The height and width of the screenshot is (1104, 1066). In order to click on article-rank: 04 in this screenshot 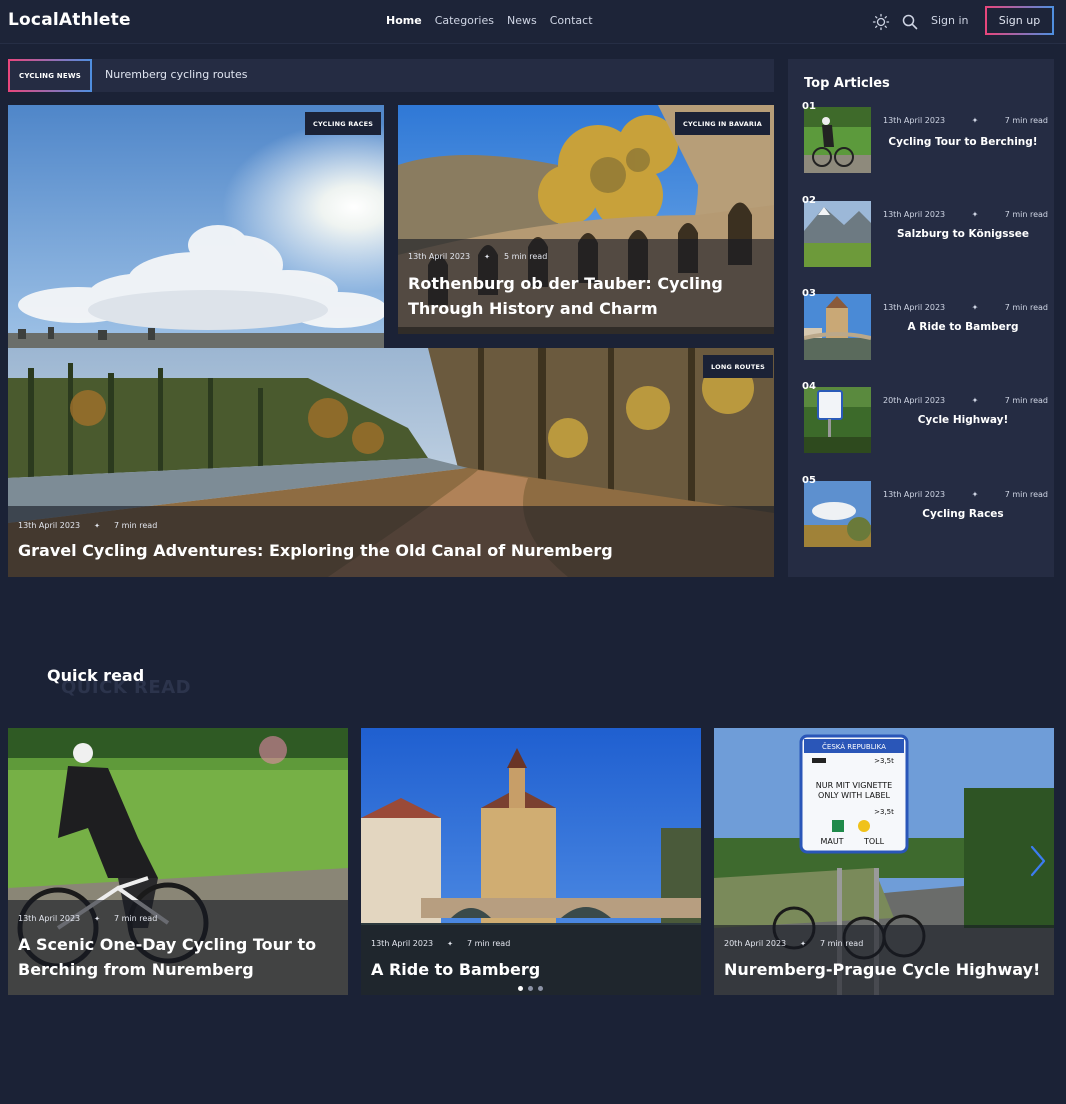, I will do `click(809, 386)`.